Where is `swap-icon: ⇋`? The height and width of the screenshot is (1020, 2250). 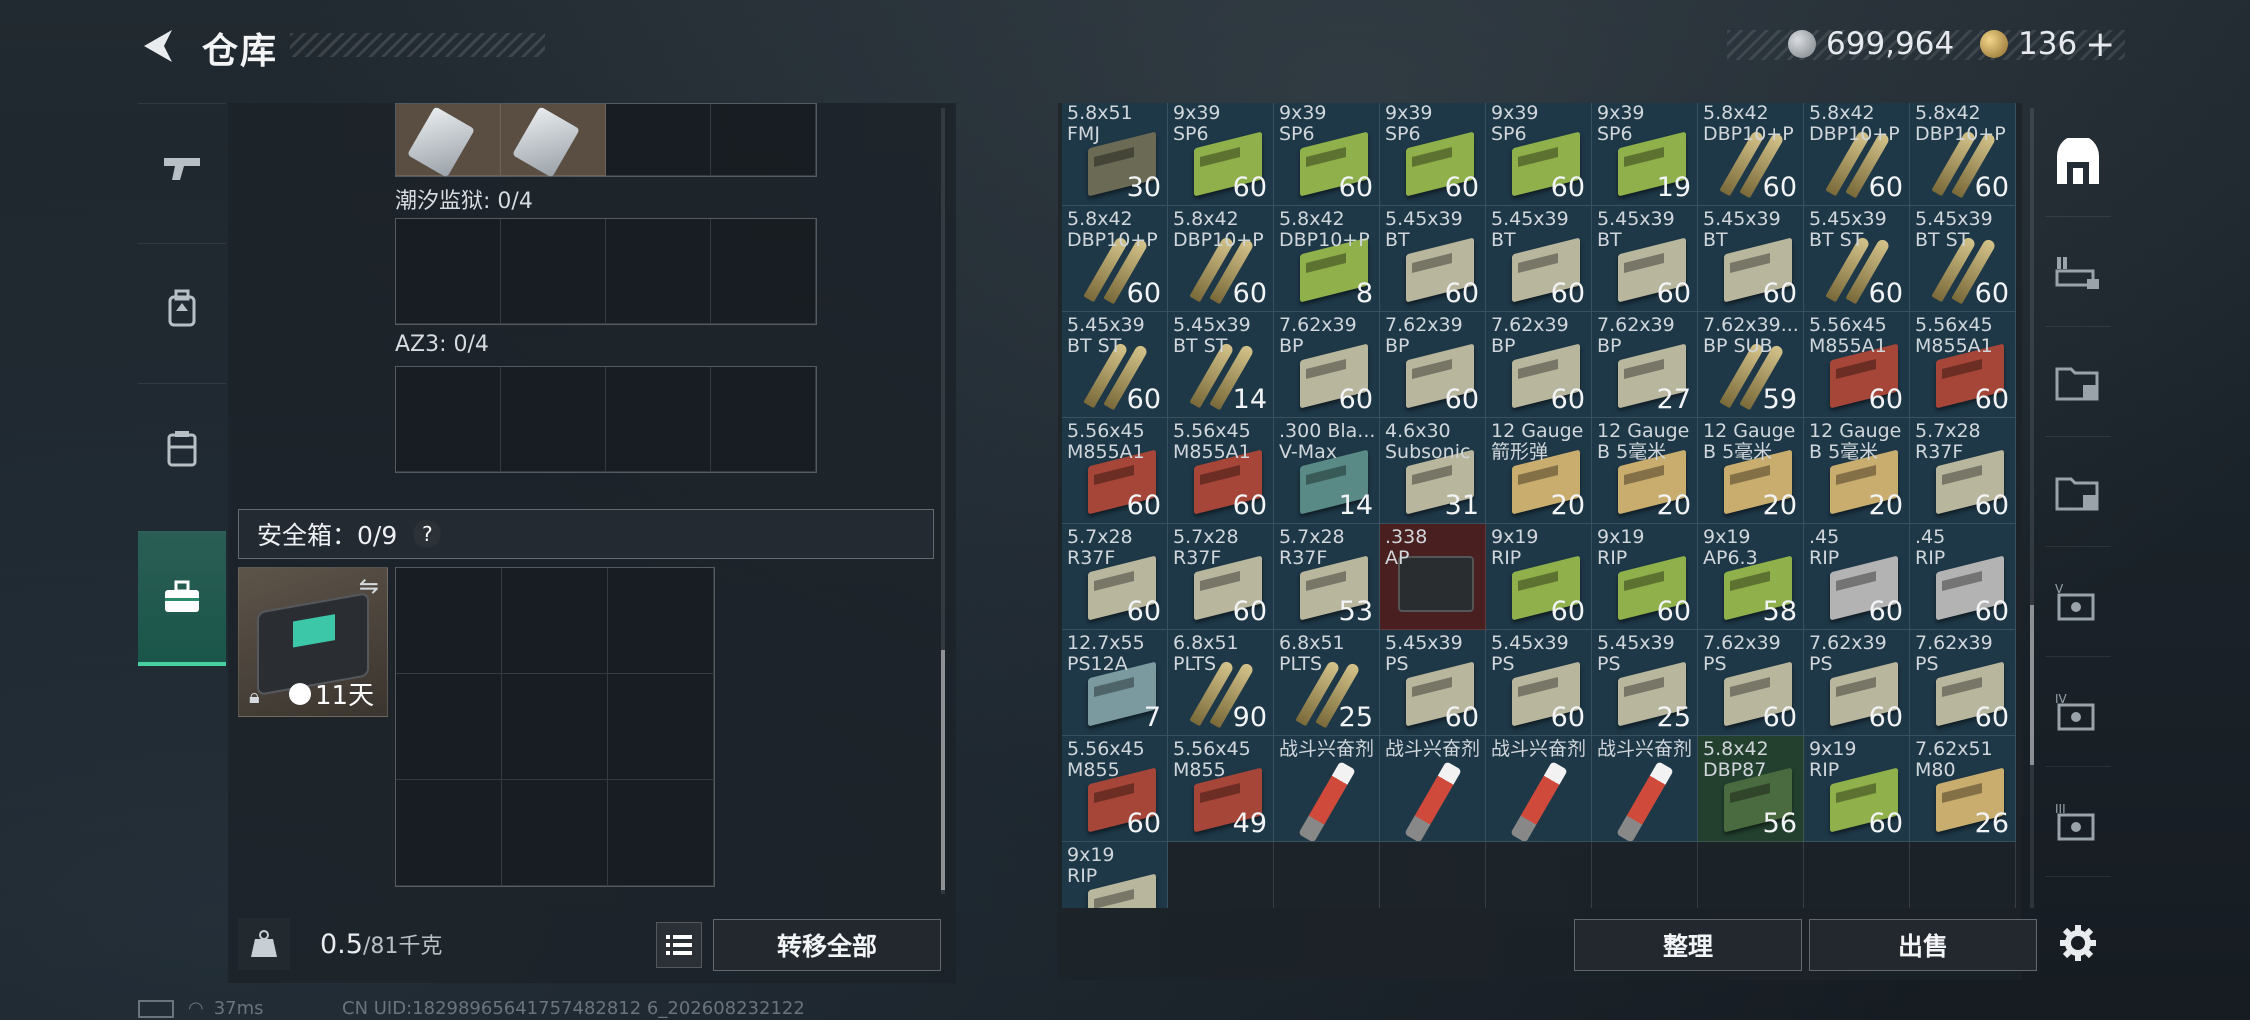
swap-icon: ⇋ is located at coordinates (369, 586).